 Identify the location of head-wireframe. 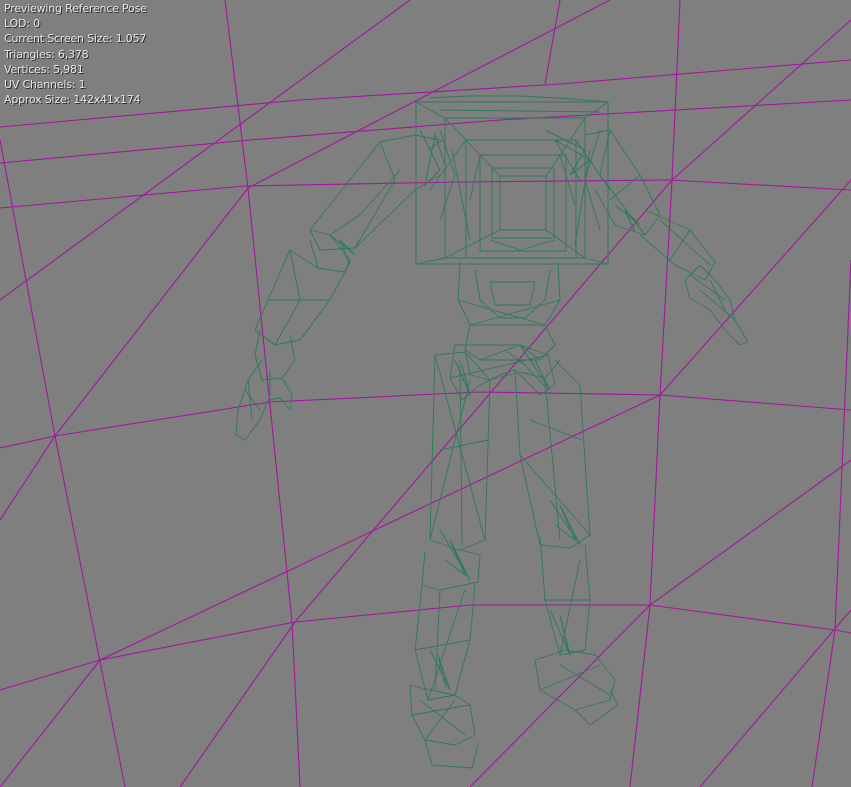
(513, 180).